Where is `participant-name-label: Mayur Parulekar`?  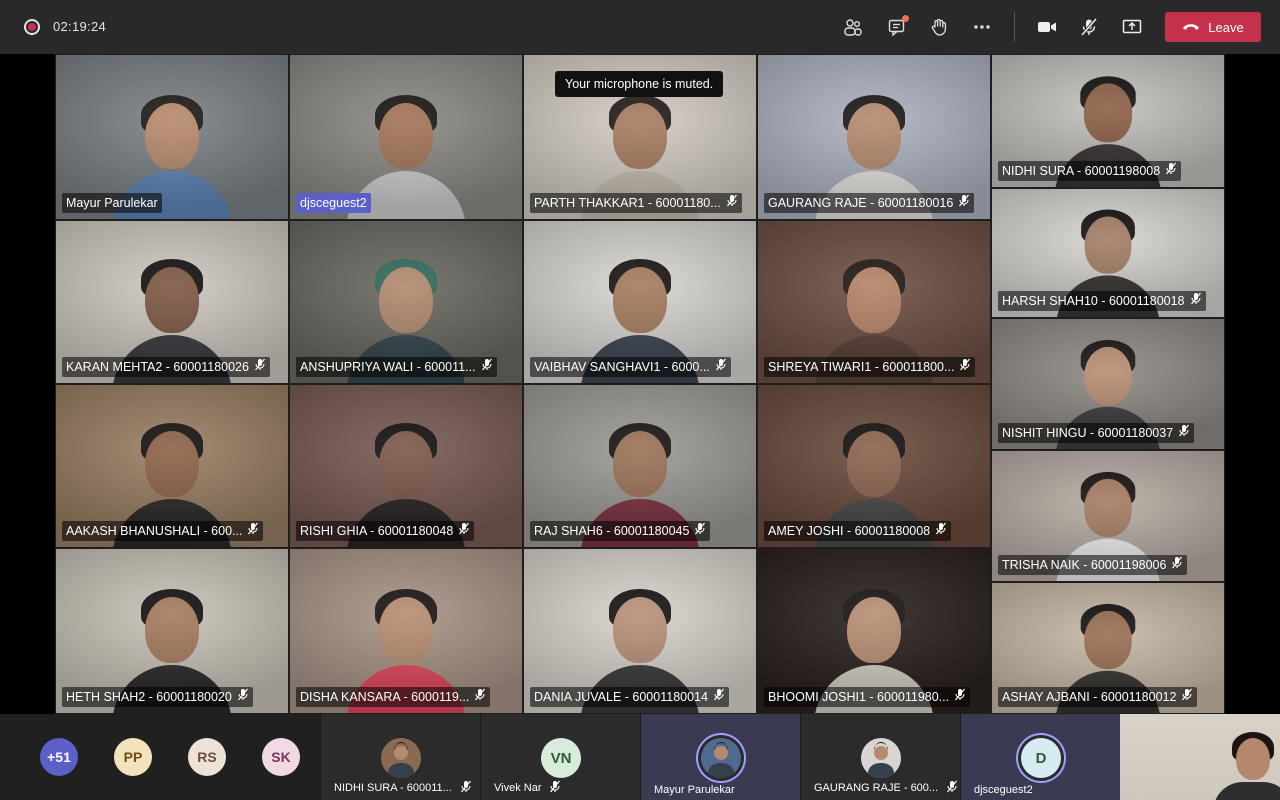 participant-name-label: Mayur Parulekar is located at coordinates (112, 203).